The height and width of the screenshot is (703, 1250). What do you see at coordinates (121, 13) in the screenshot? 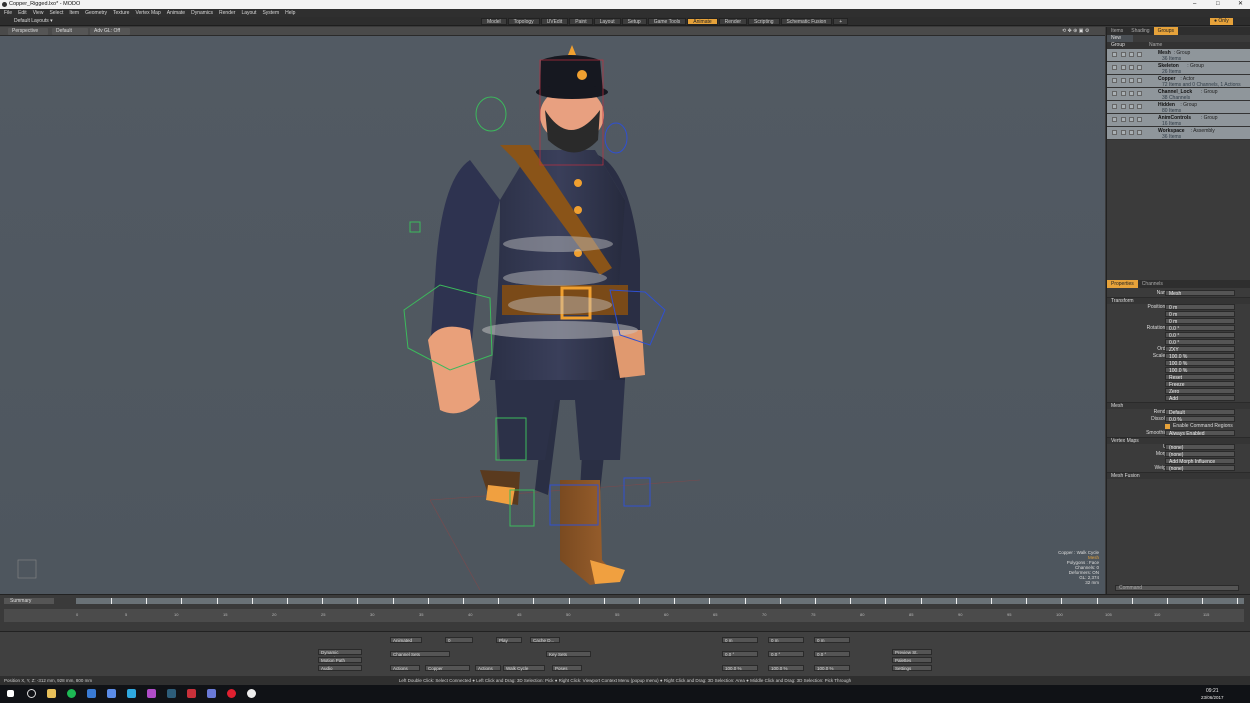
I see `menu-texture: Texture` at bounding box center [121, 13].